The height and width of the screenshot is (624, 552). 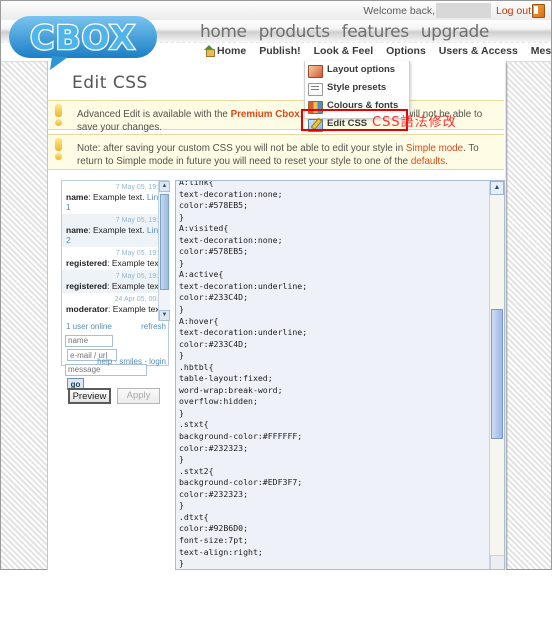 What do you see at coordinates (59, 115) in the screenshot?
I see `warning-icon` at bounding box center [59, 115].